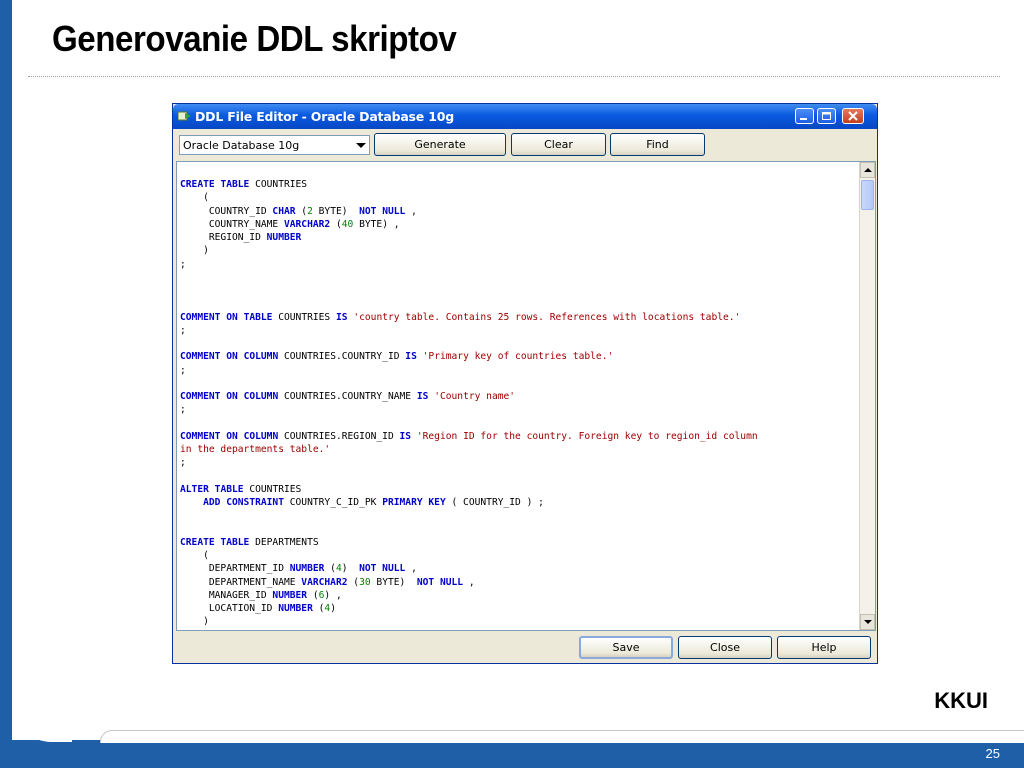 The height and width of the screenshot is (768, 1024). Describe the element at coordinates (254, 38) in the screenshot. I see `slide-title: Generovanie DDL skriptov` at that location.